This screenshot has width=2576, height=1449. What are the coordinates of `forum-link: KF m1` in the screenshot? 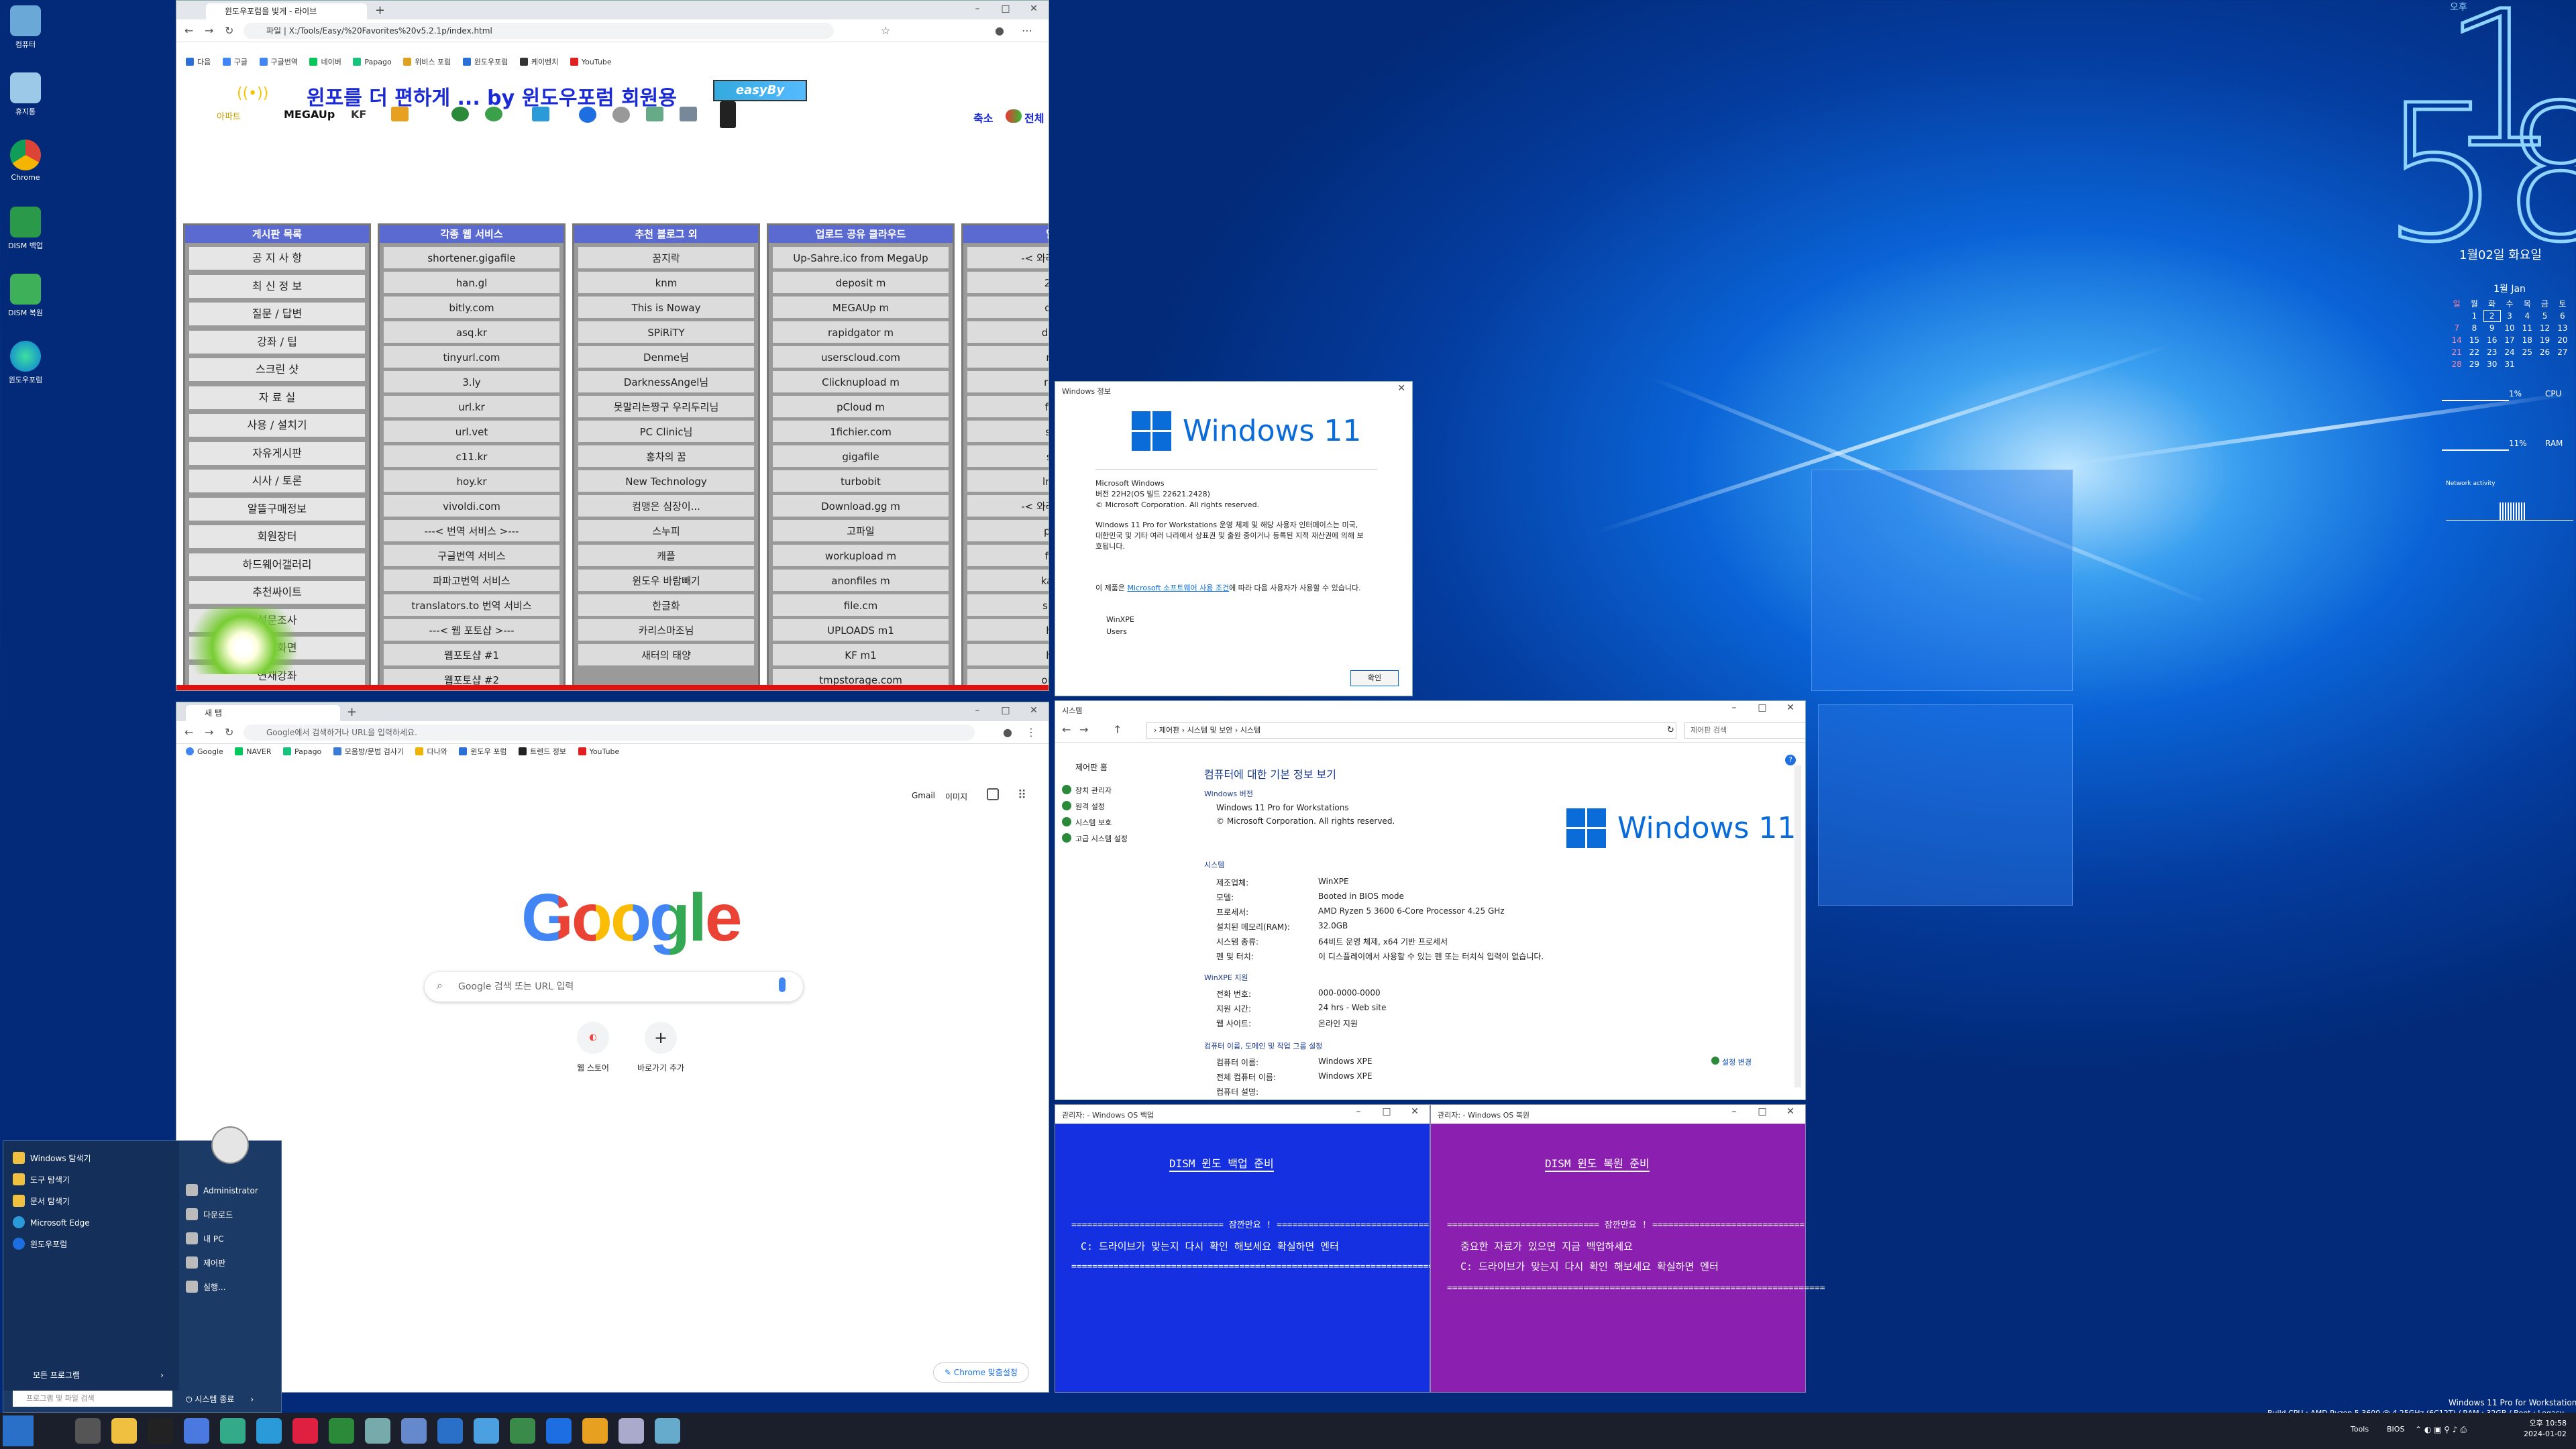 It's located at (861, 654).